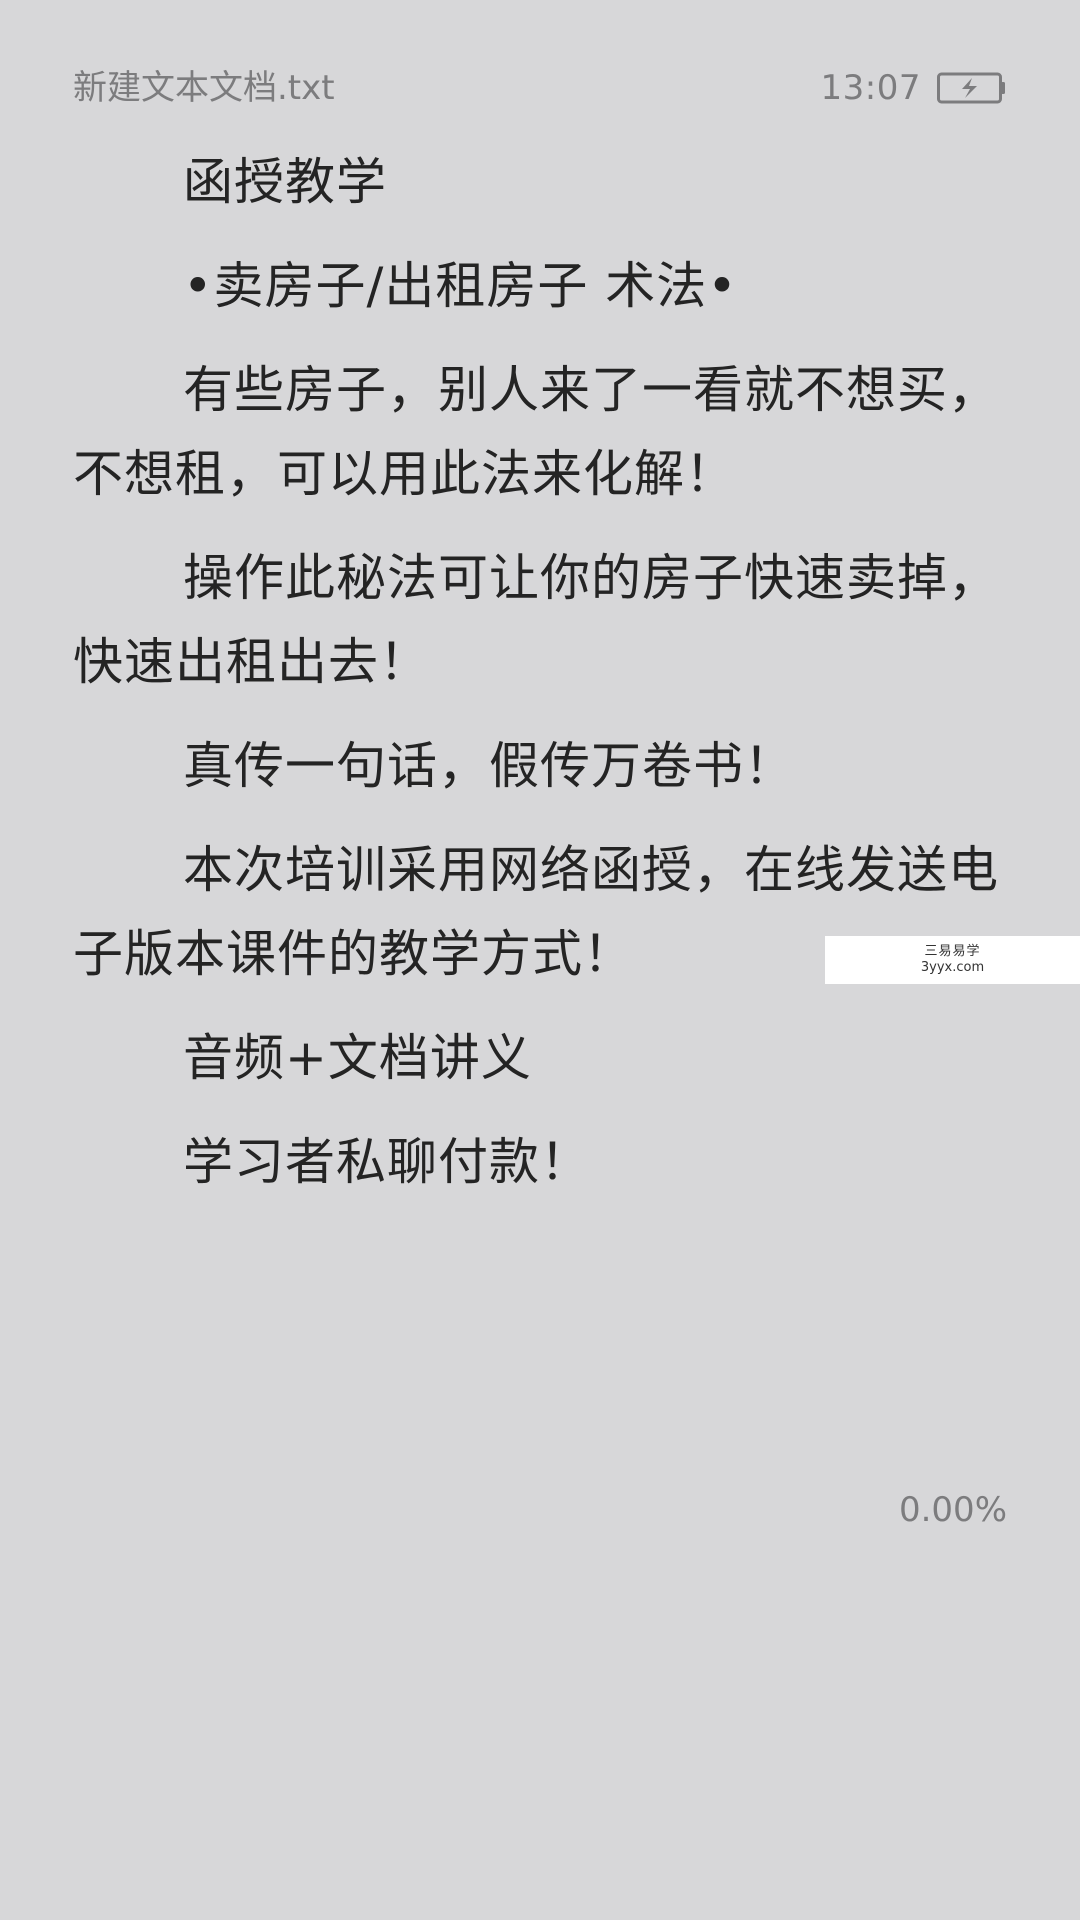 The height and width of the screenshot is (1920, 1080). Describe the element at coordinates (952, 952) in the screenshot. I see `watermark-line1: 三易易学` at that location.